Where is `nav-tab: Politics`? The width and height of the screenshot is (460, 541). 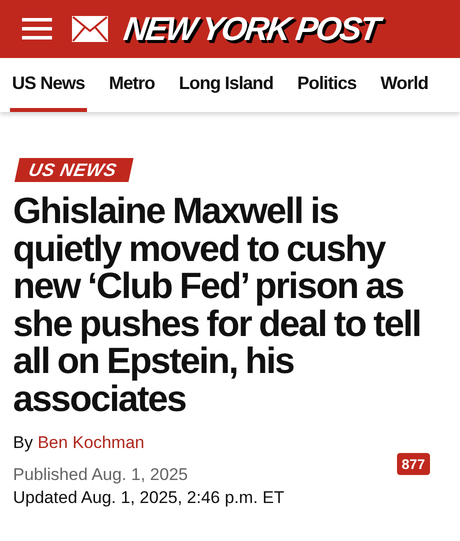
nav-tab: Politics is located at coordinates (326, 85).